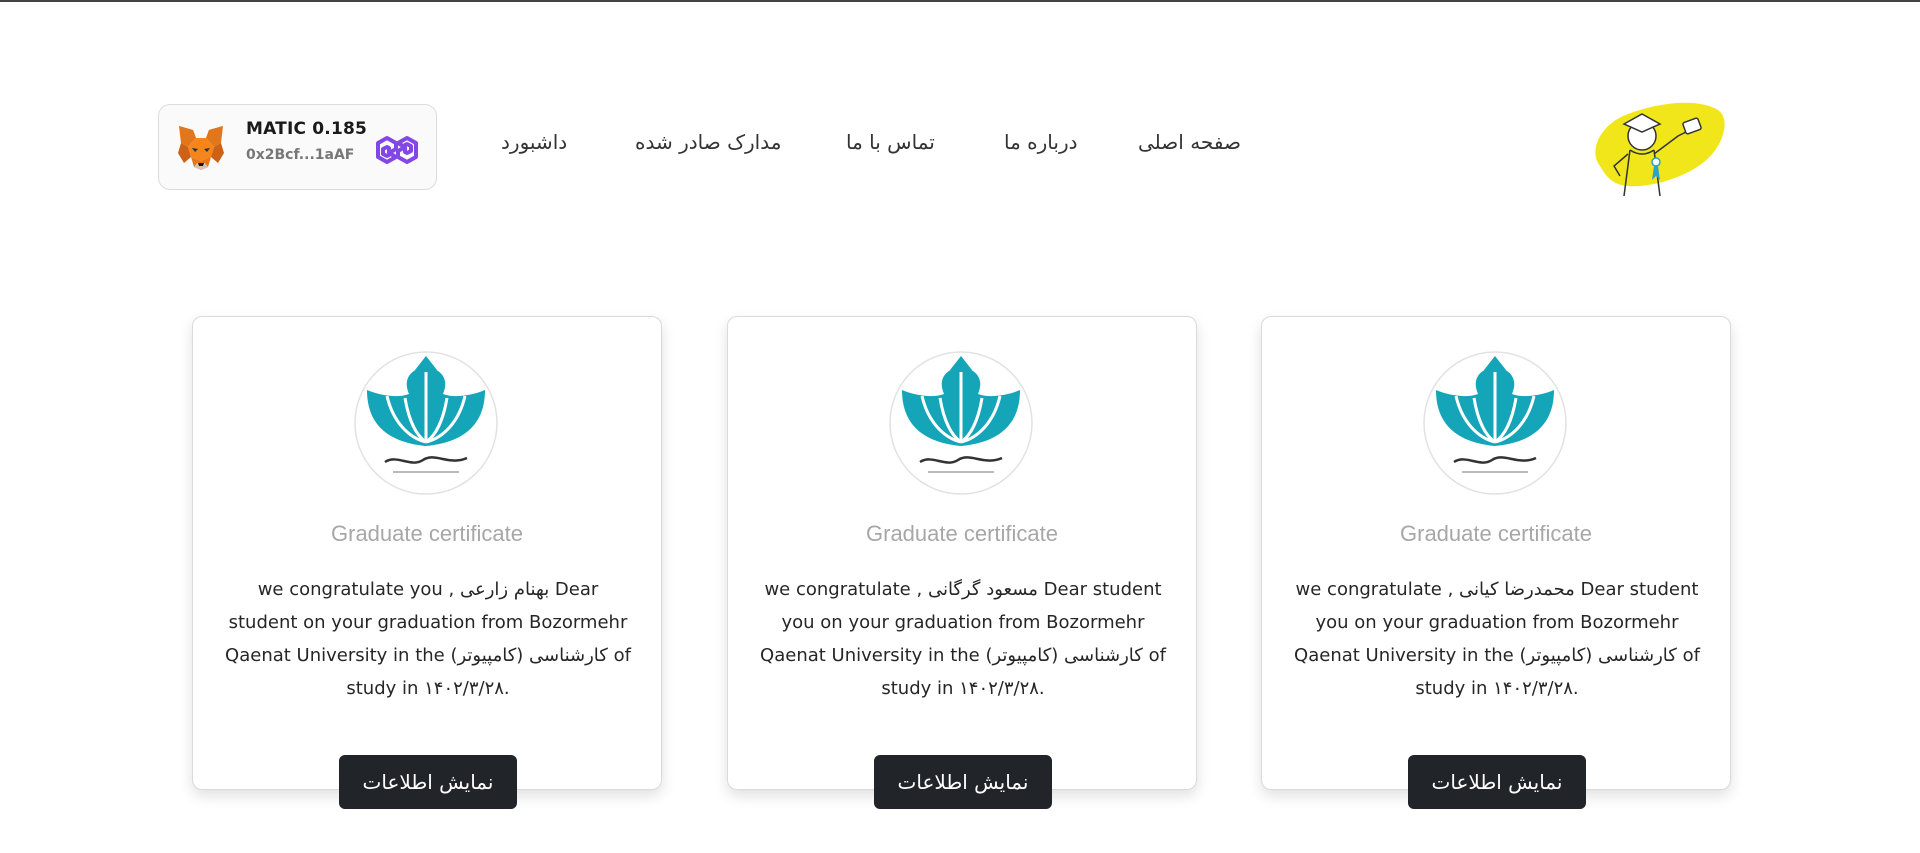 The height and width of the screenshot is (853, 1920). I want to click on nav-issued-documents: مدارک صادر شده, so click(708, 142).